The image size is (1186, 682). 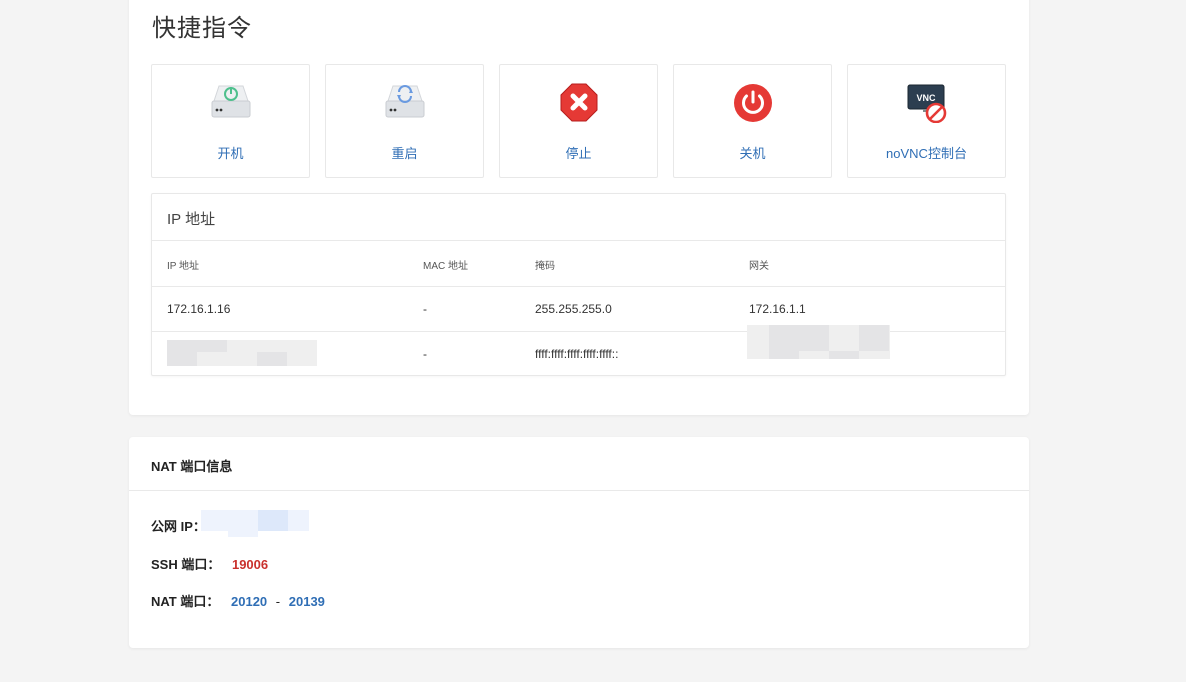 What do you see at coordinates (306, 601) in the screenshot?
I see `nat-port-end: 20139` at bounding box center [306, 601].